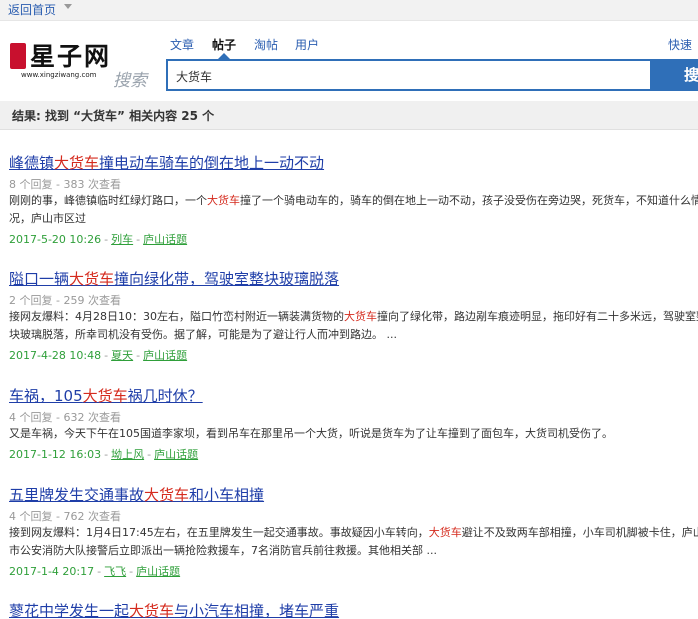 This screenshot has width=698, height=619. Describe the element at coordinates (349, 115) in the screenshot. I see `result-summary-bar: 结果: 找到 “大货车” 相关内容 25 个` at that location.